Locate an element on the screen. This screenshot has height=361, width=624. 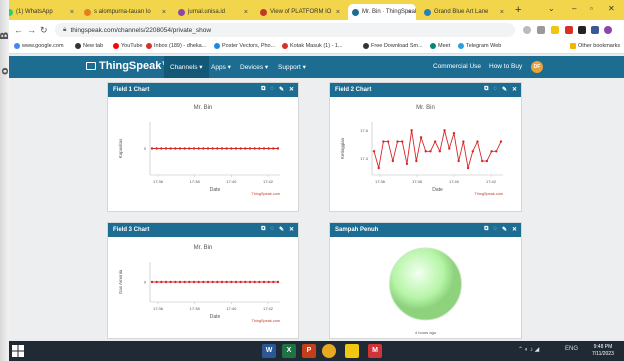
card-header: Field 3 Chart ⧉ ◌ ✎ ✕ is located at coordinates (203, 230).